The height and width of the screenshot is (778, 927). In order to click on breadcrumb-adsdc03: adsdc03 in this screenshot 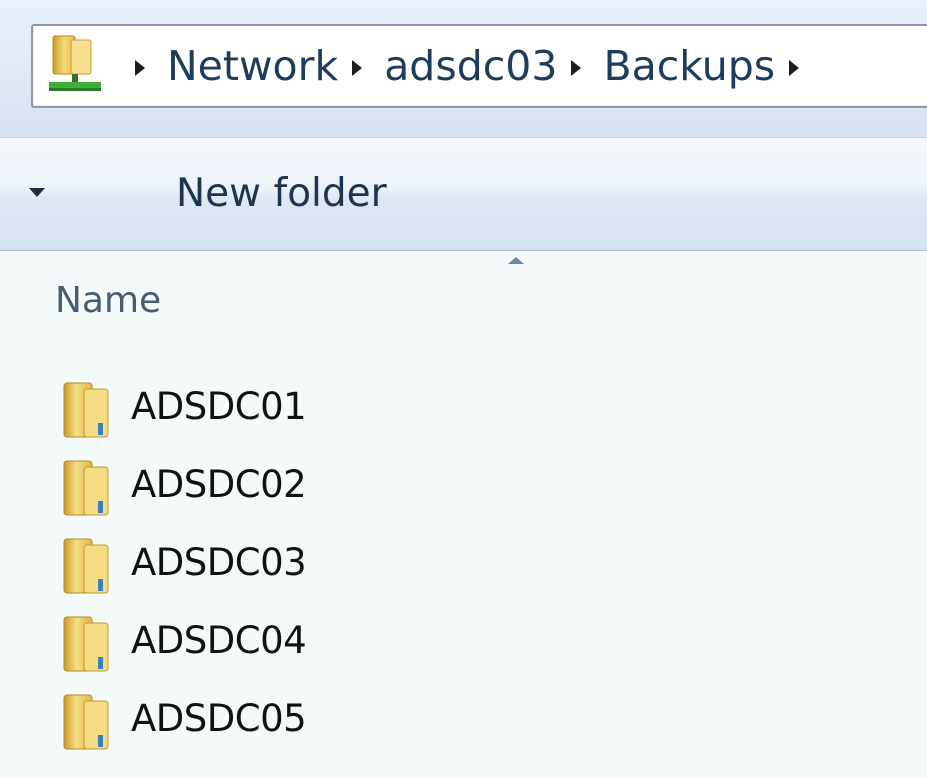, I will do `click(470, 66)`.